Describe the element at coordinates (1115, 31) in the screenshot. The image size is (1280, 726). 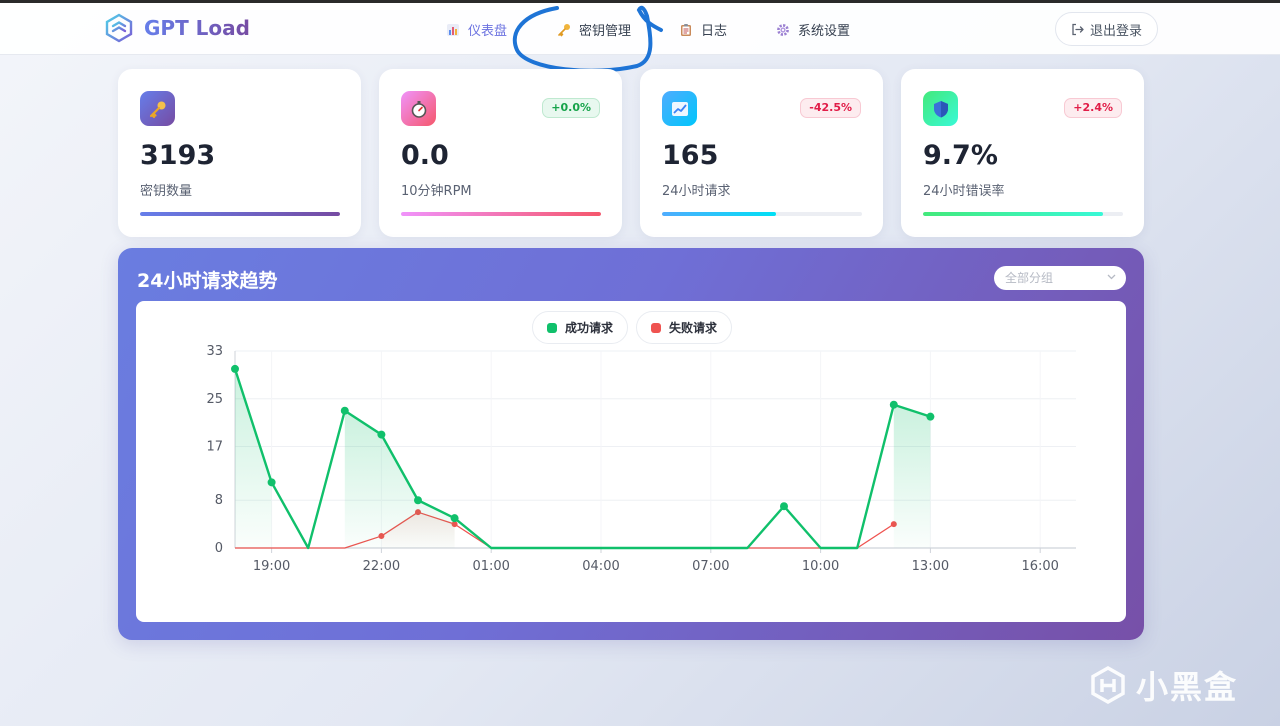
I see `logout-label: 退出登录` at that location.